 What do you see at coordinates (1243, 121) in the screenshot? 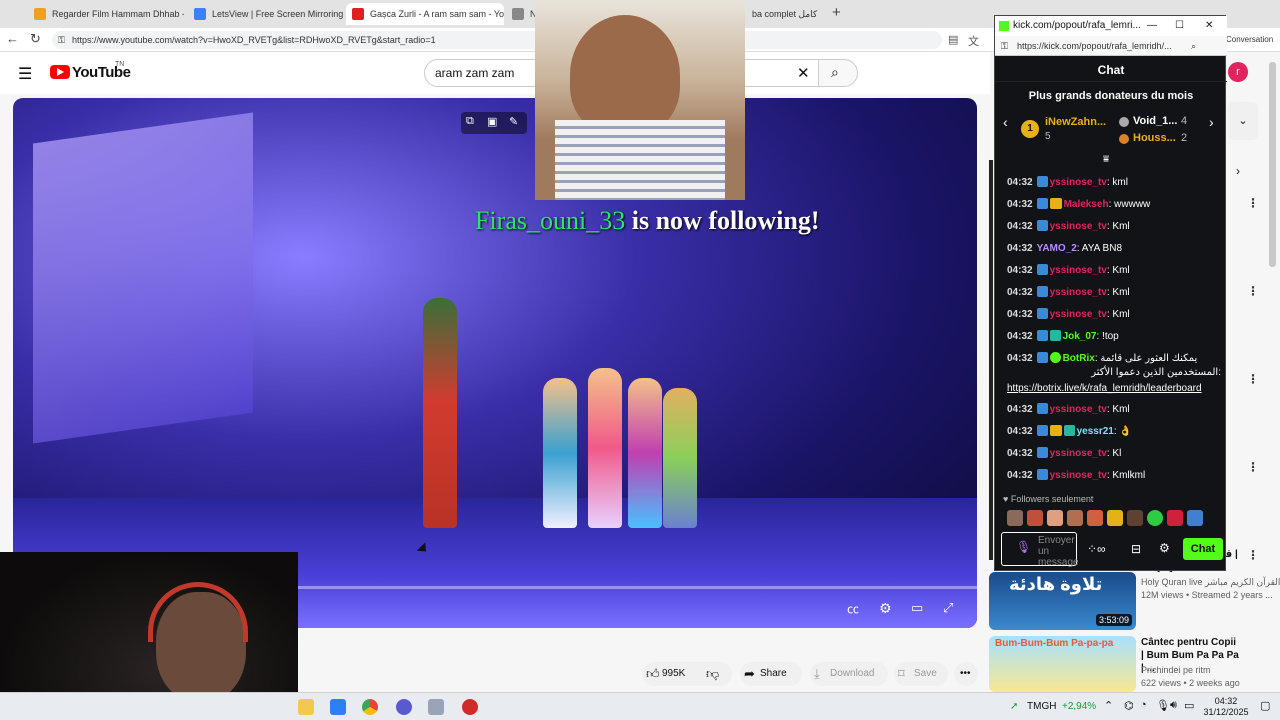
I see `chevron-down-icon: ⌄` at bounding box center [1243, 121].